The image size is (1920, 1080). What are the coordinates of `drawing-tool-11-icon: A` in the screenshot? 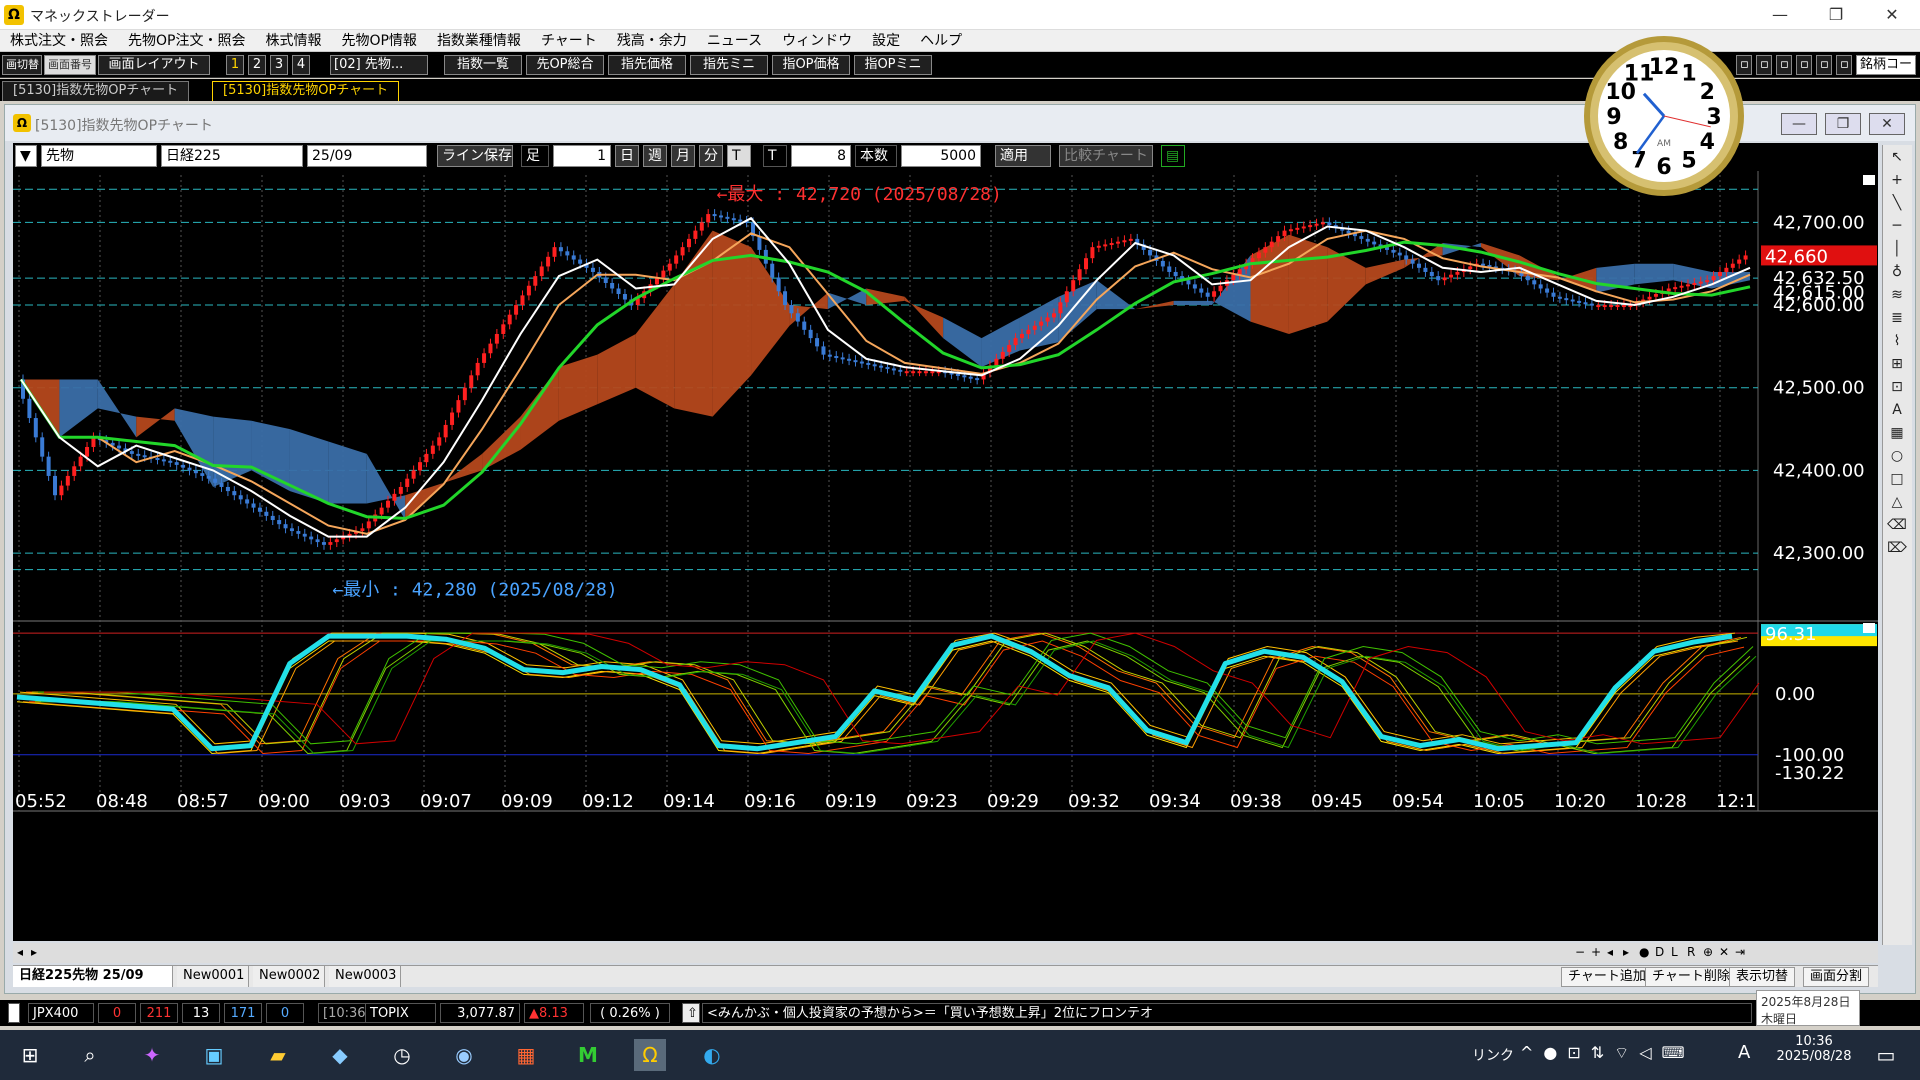 It's located at (1897, 410).